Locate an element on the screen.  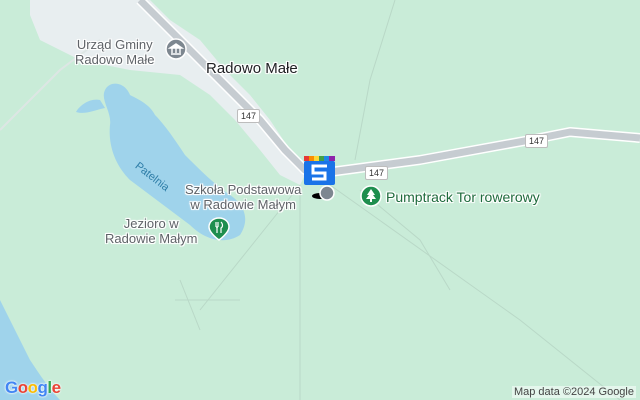
restaurant-icon is located at coordinates (219, 229).